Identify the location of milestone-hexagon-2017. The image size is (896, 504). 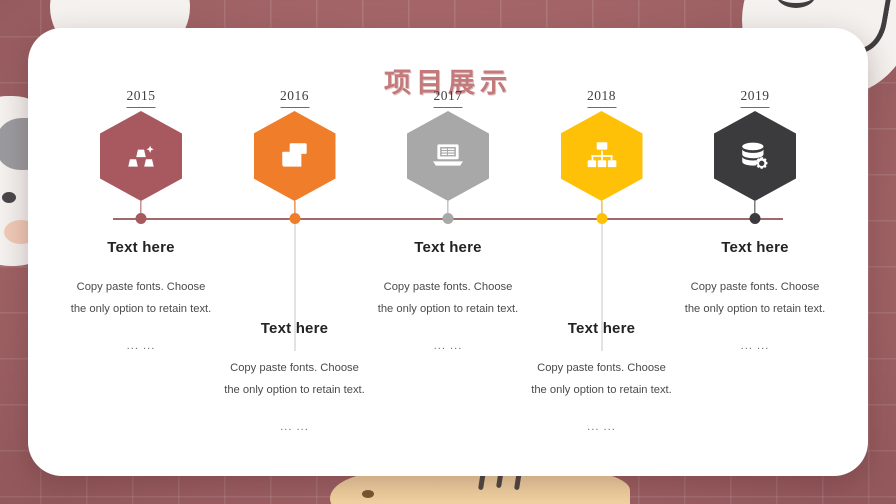
(448, 156).